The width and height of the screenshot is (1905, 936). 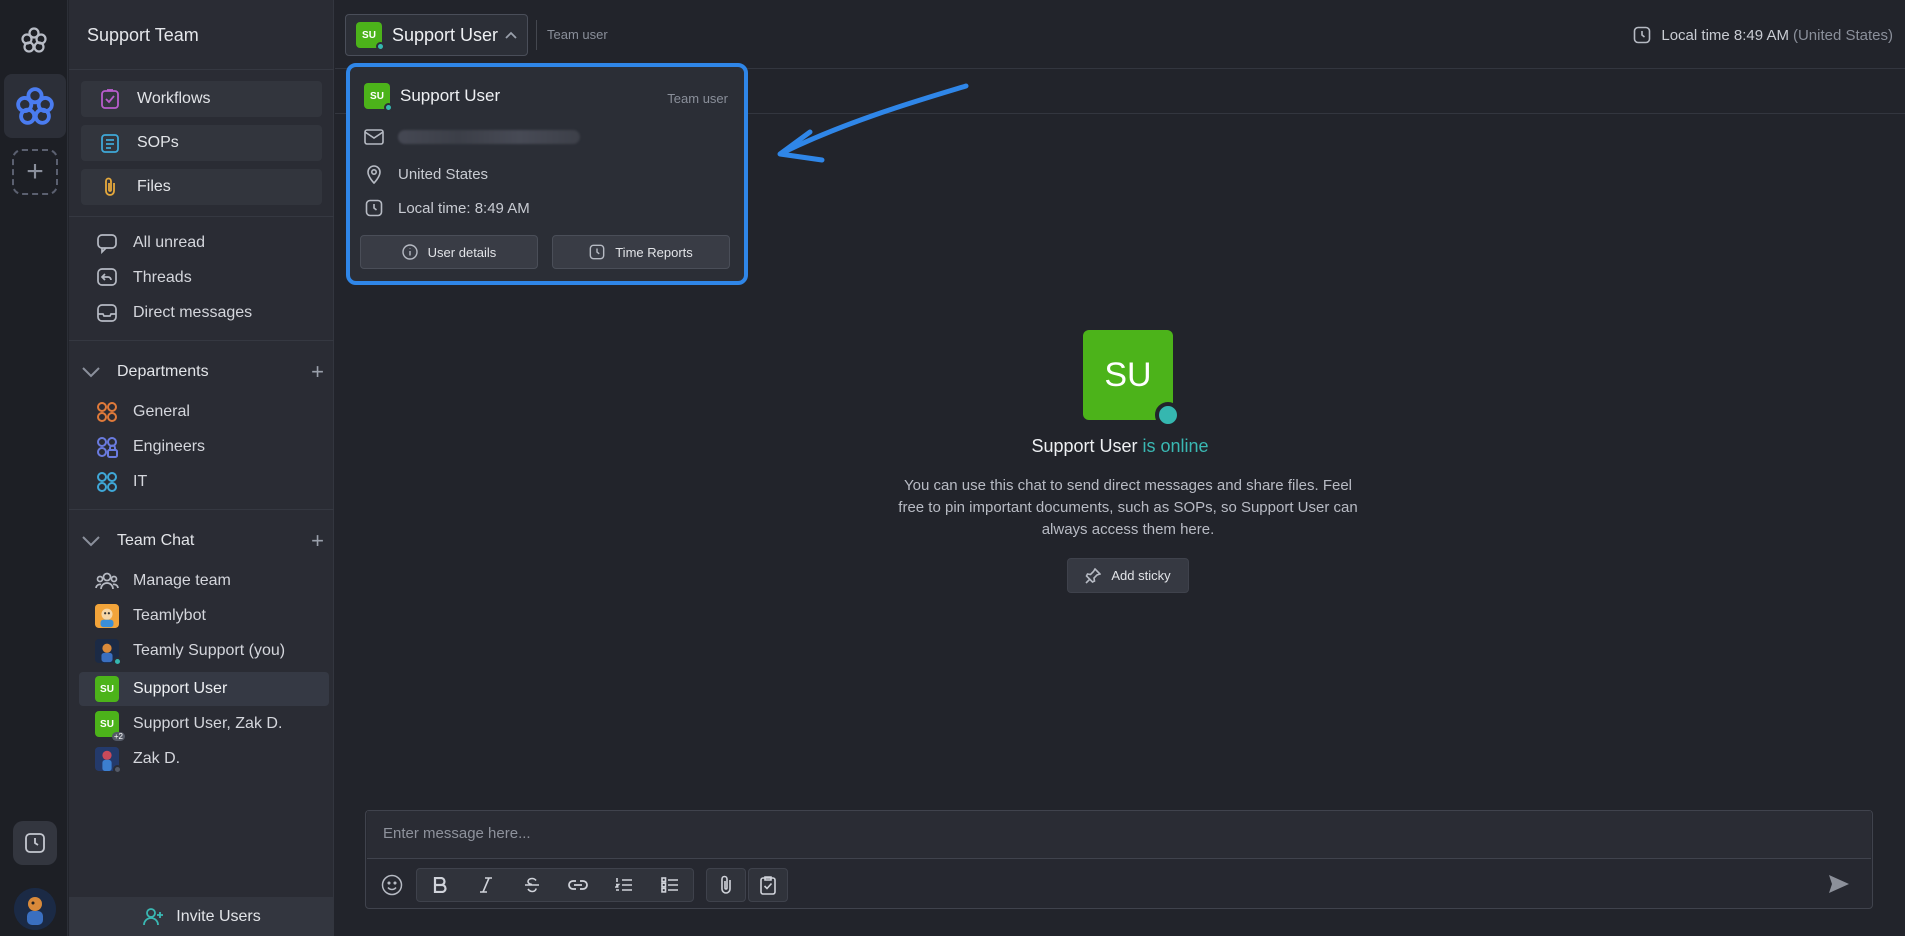 What do you see at coordinates (578, 885) in the screenshot?
I see `link-icon` at bounding box center [578, 885].